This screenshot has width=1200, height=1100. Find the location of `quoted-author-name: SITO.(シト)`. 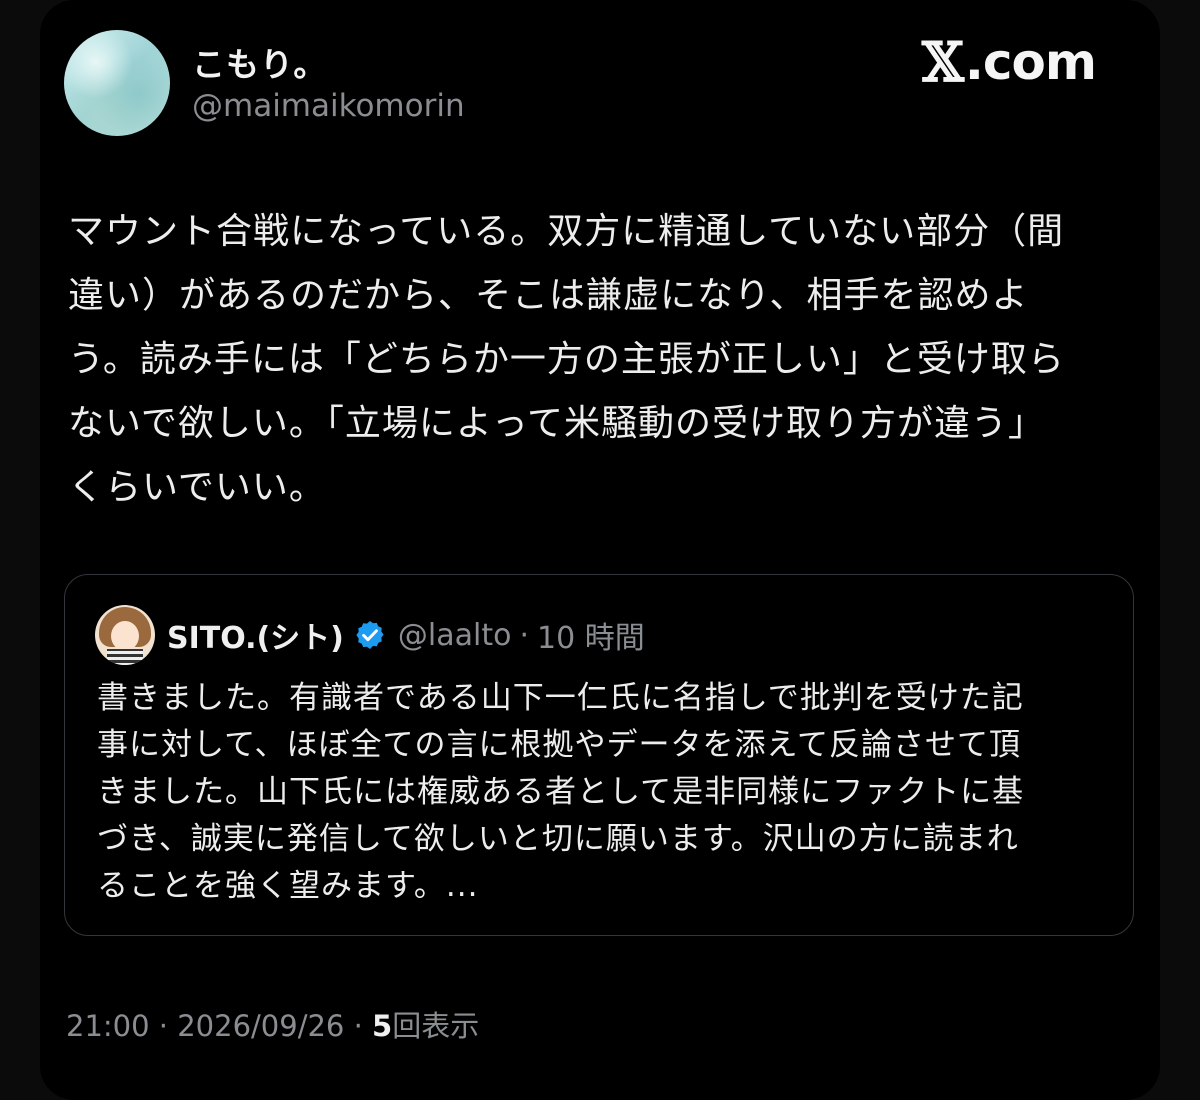

quoted-author-name: SITO.(シト) is located at coordinates (255, 635).